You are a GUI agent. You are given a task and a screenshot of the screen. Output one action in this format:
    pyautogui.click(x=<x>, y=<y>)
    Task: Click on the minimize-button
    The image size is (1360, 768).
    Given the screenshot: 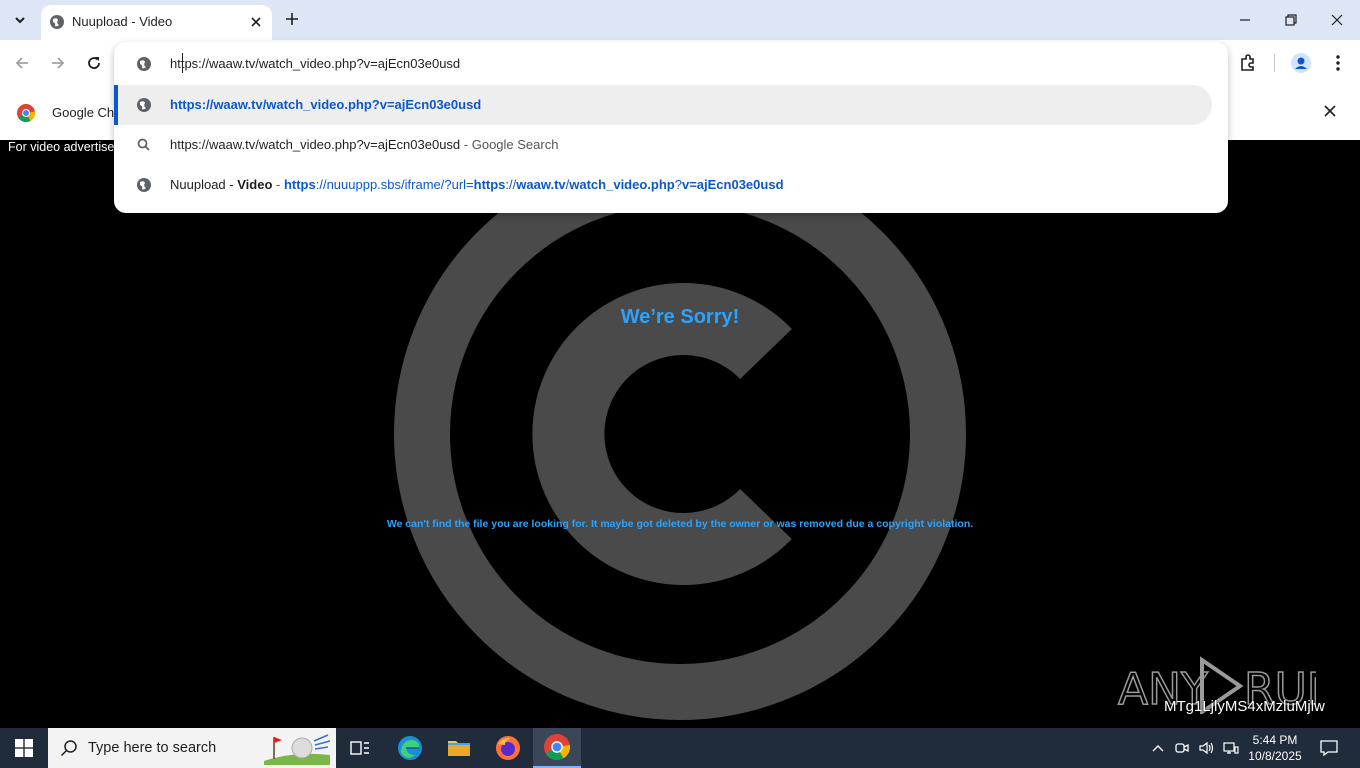 What is the action you would take?
    pyautogui.click(x=1245, y=20)
    